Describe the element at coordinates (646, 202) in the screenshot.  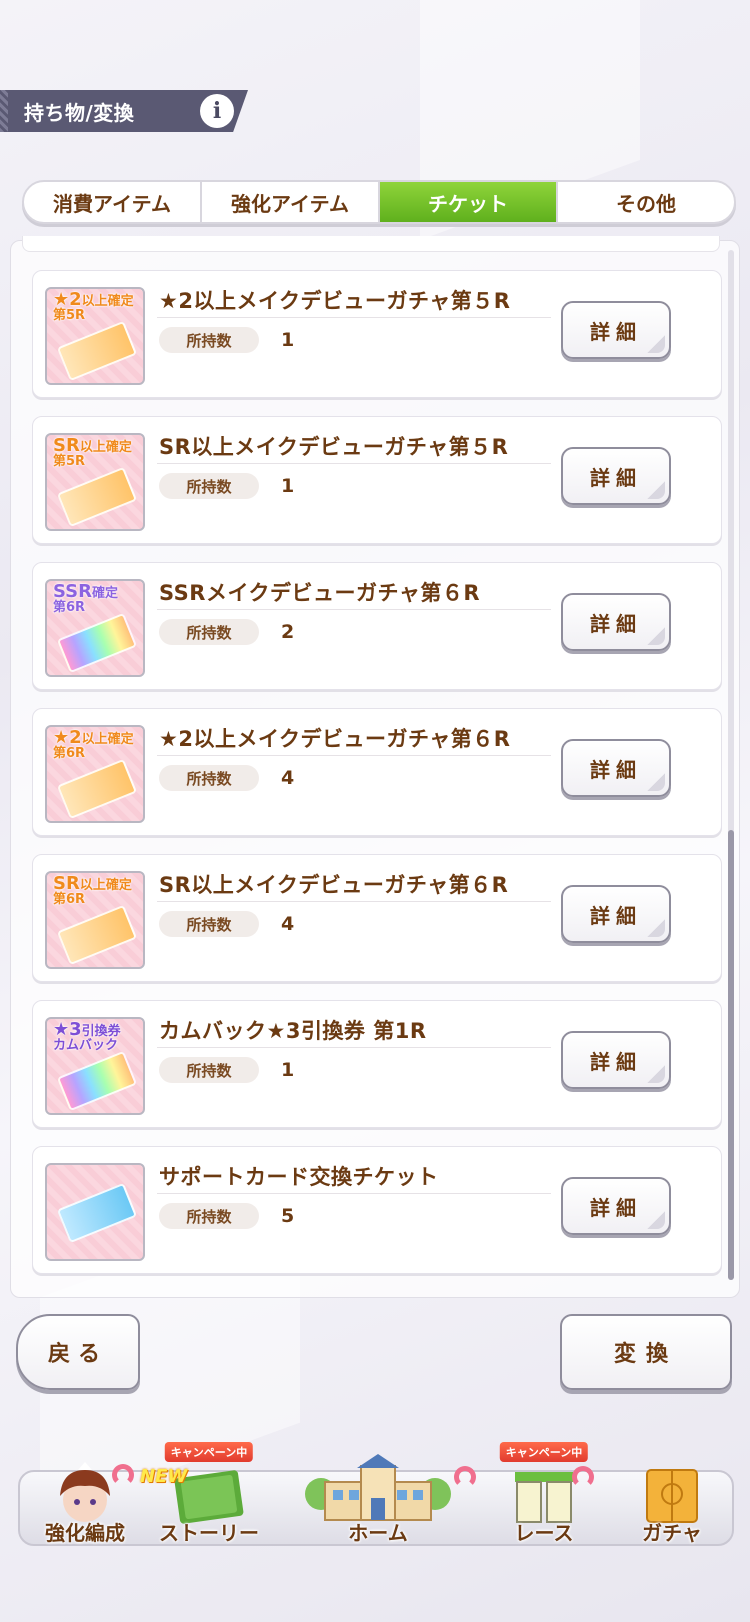
I see `tab-other: その他` at that location.